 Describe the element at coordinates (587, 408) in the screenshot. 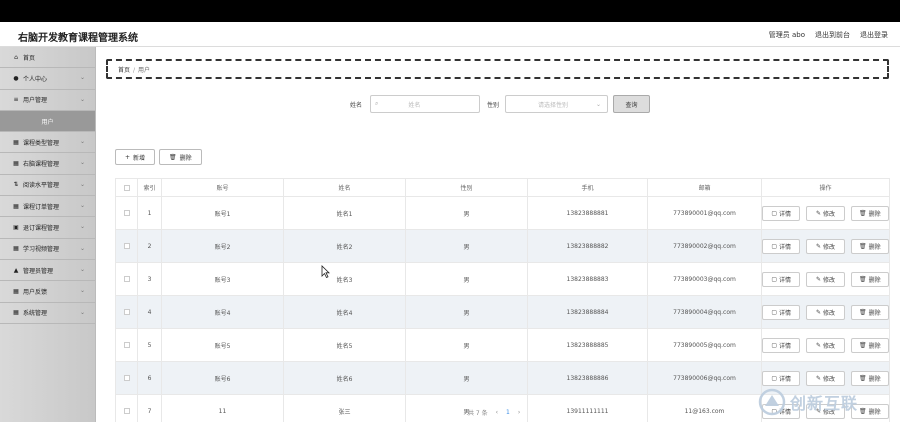

I see `cell-phone: 13911111111` at that location.